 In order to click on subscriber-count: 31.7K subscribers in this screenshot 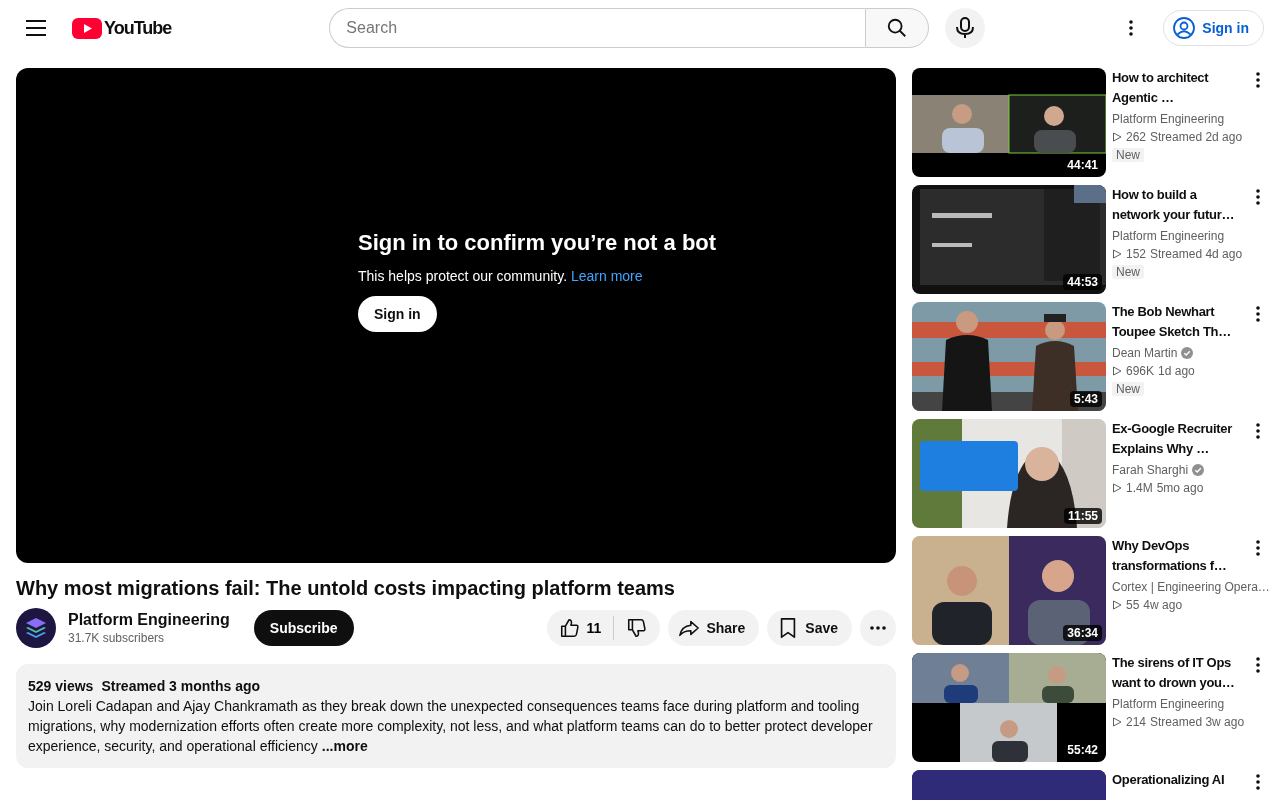, I will do `click(117, 638)`.